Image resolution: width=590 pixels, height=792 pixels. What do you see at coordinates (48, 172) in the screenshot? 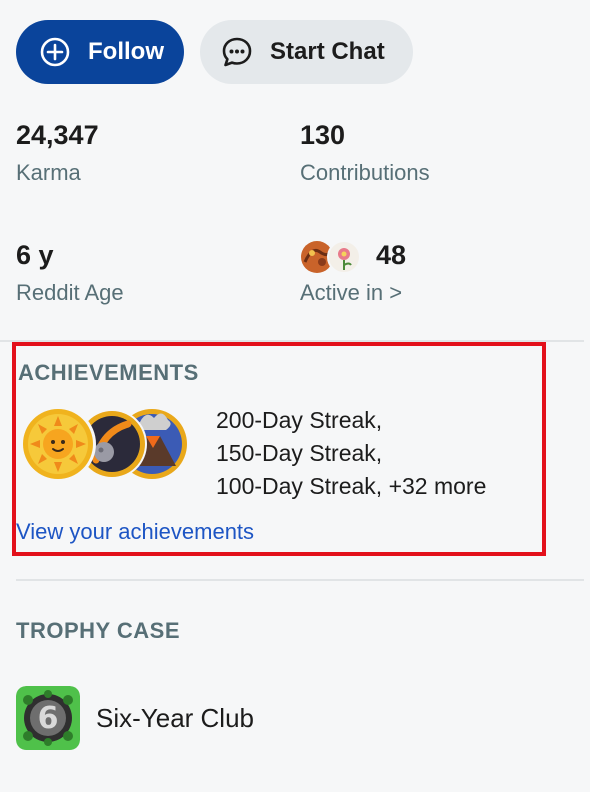
I see `karma-label: Karma` at bounding box center [48, 172].